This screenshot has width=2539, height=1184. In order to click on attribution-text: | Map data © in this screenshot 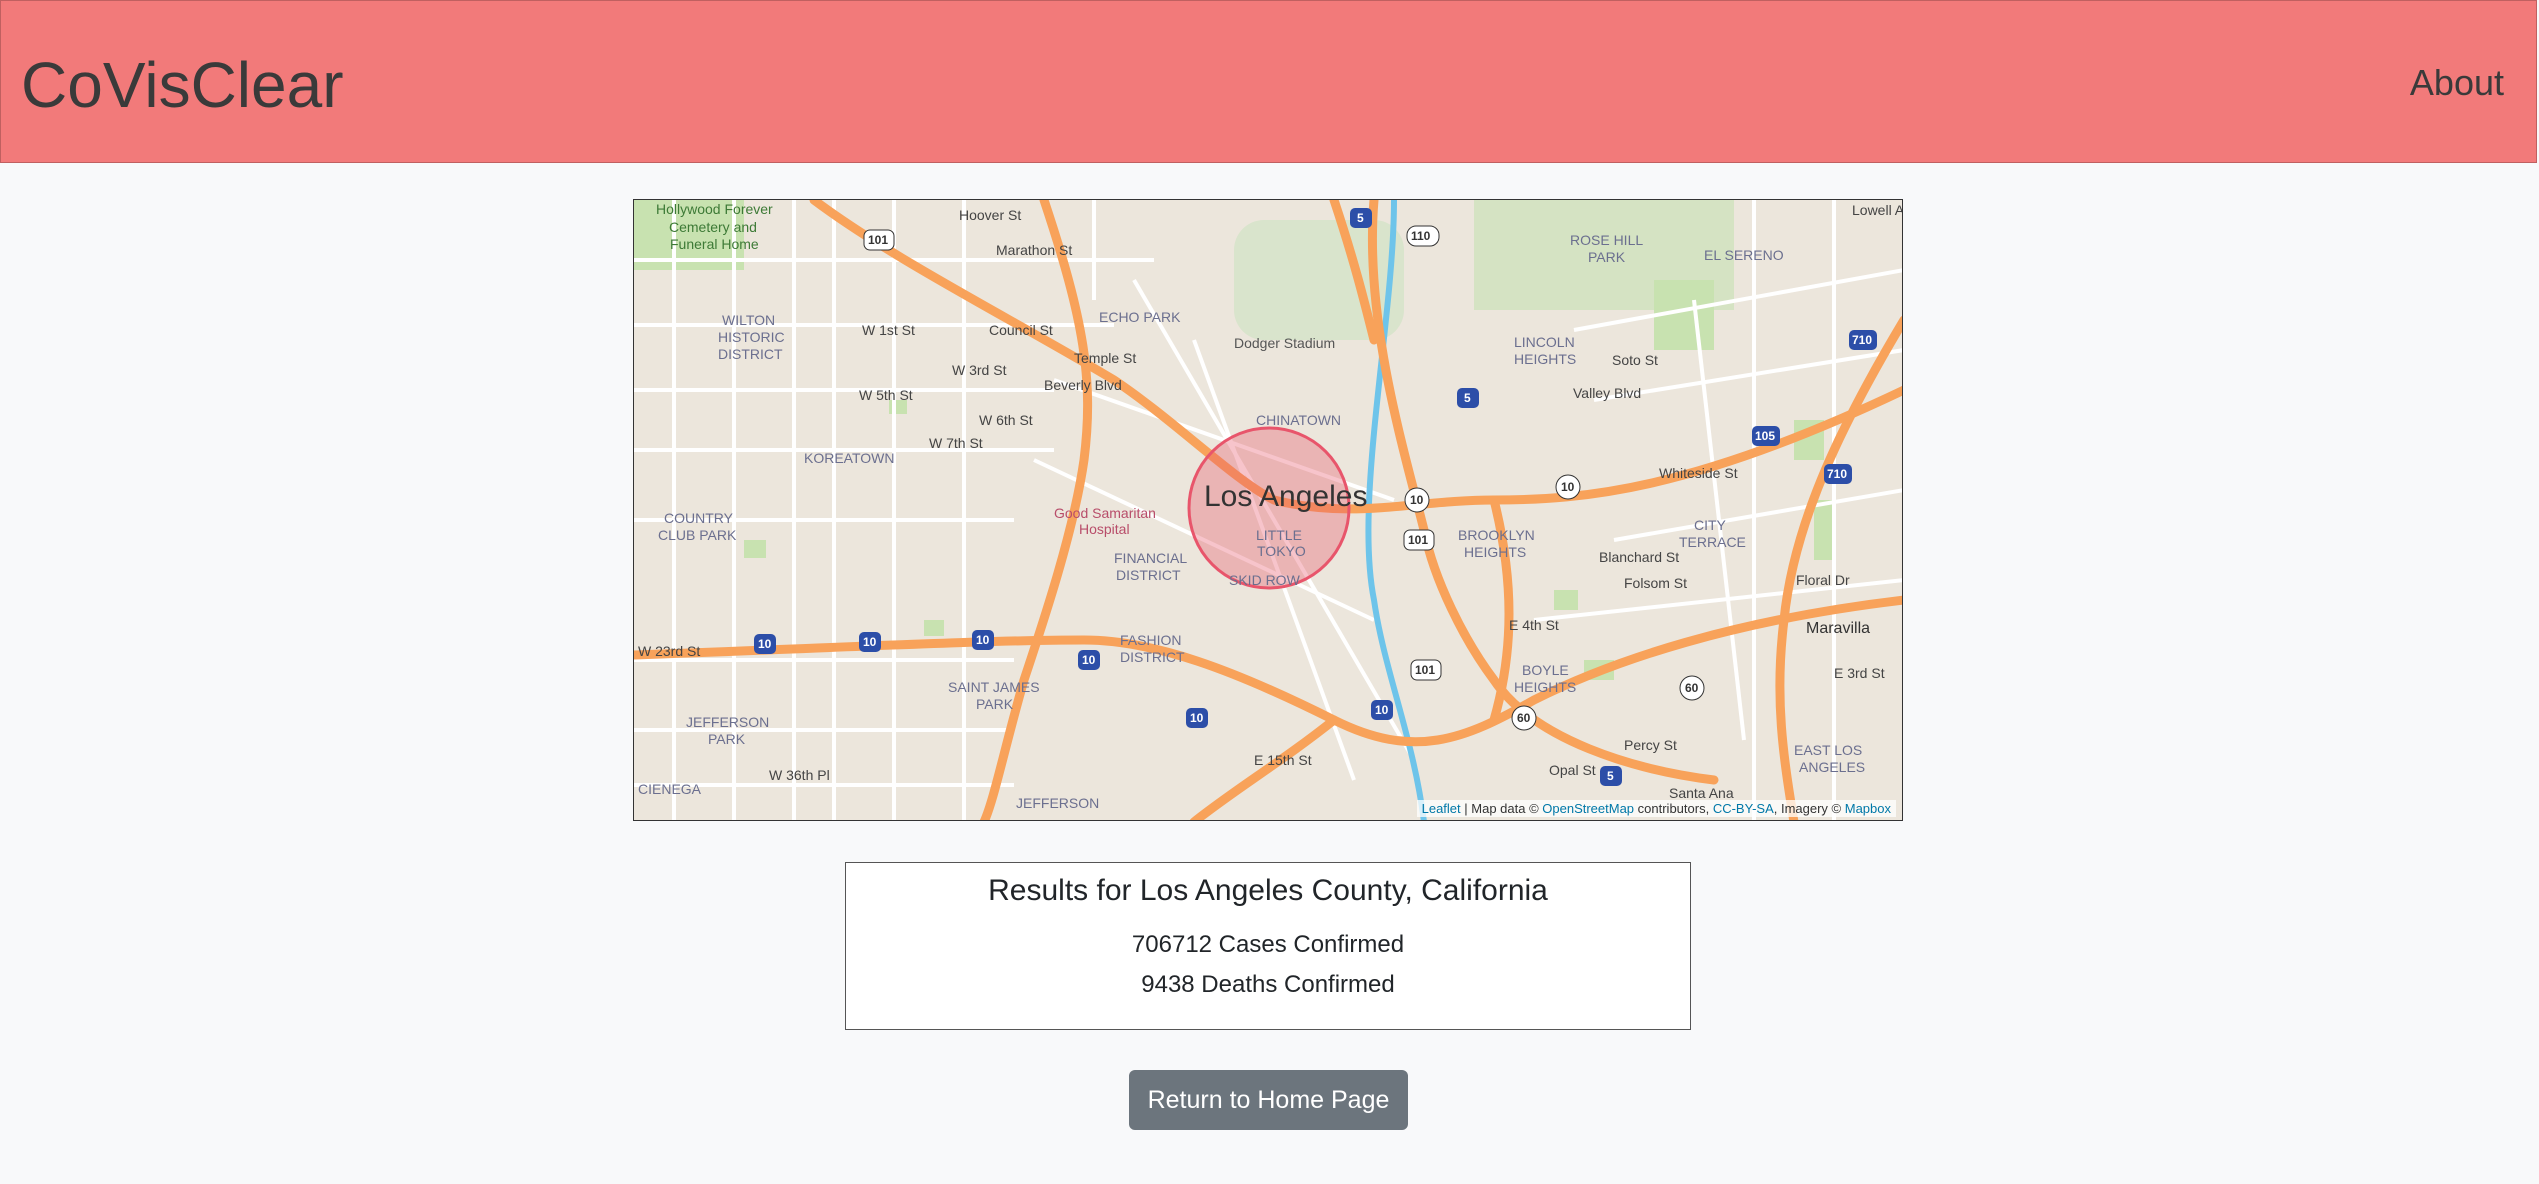, I will do `click(1501, 808)`.